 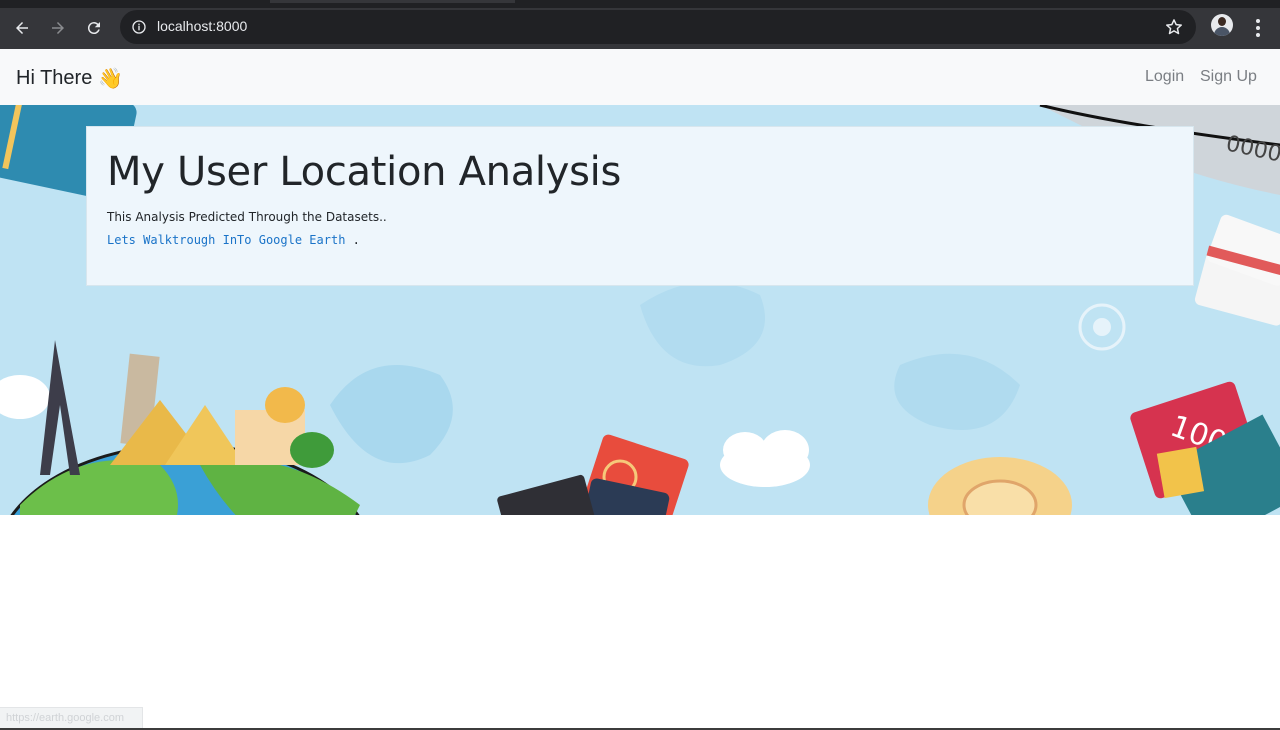 What do you see at coordinates (54, 78) in the screenshot?
I see `brand-text: Hi There` at bounding box center [54, 78].